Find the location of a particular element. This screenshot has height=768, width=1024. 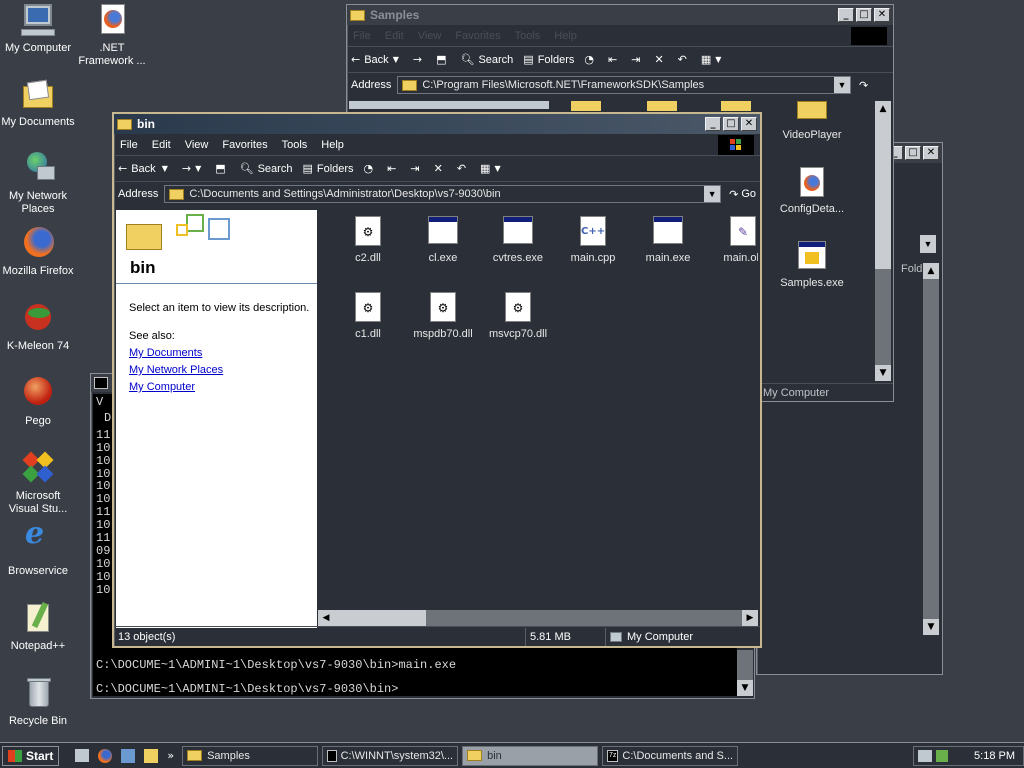

chevron-right-icon: » is located at coordinates (170, 755).